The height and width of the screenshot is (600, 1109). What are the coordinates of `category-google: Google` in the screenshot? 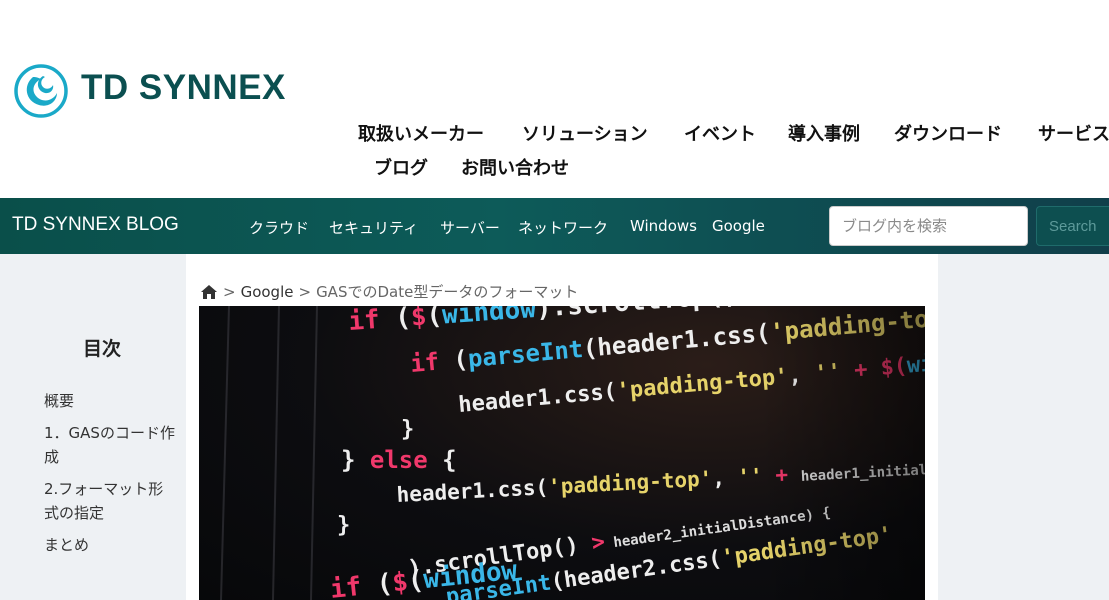 It's located at (738, 226).